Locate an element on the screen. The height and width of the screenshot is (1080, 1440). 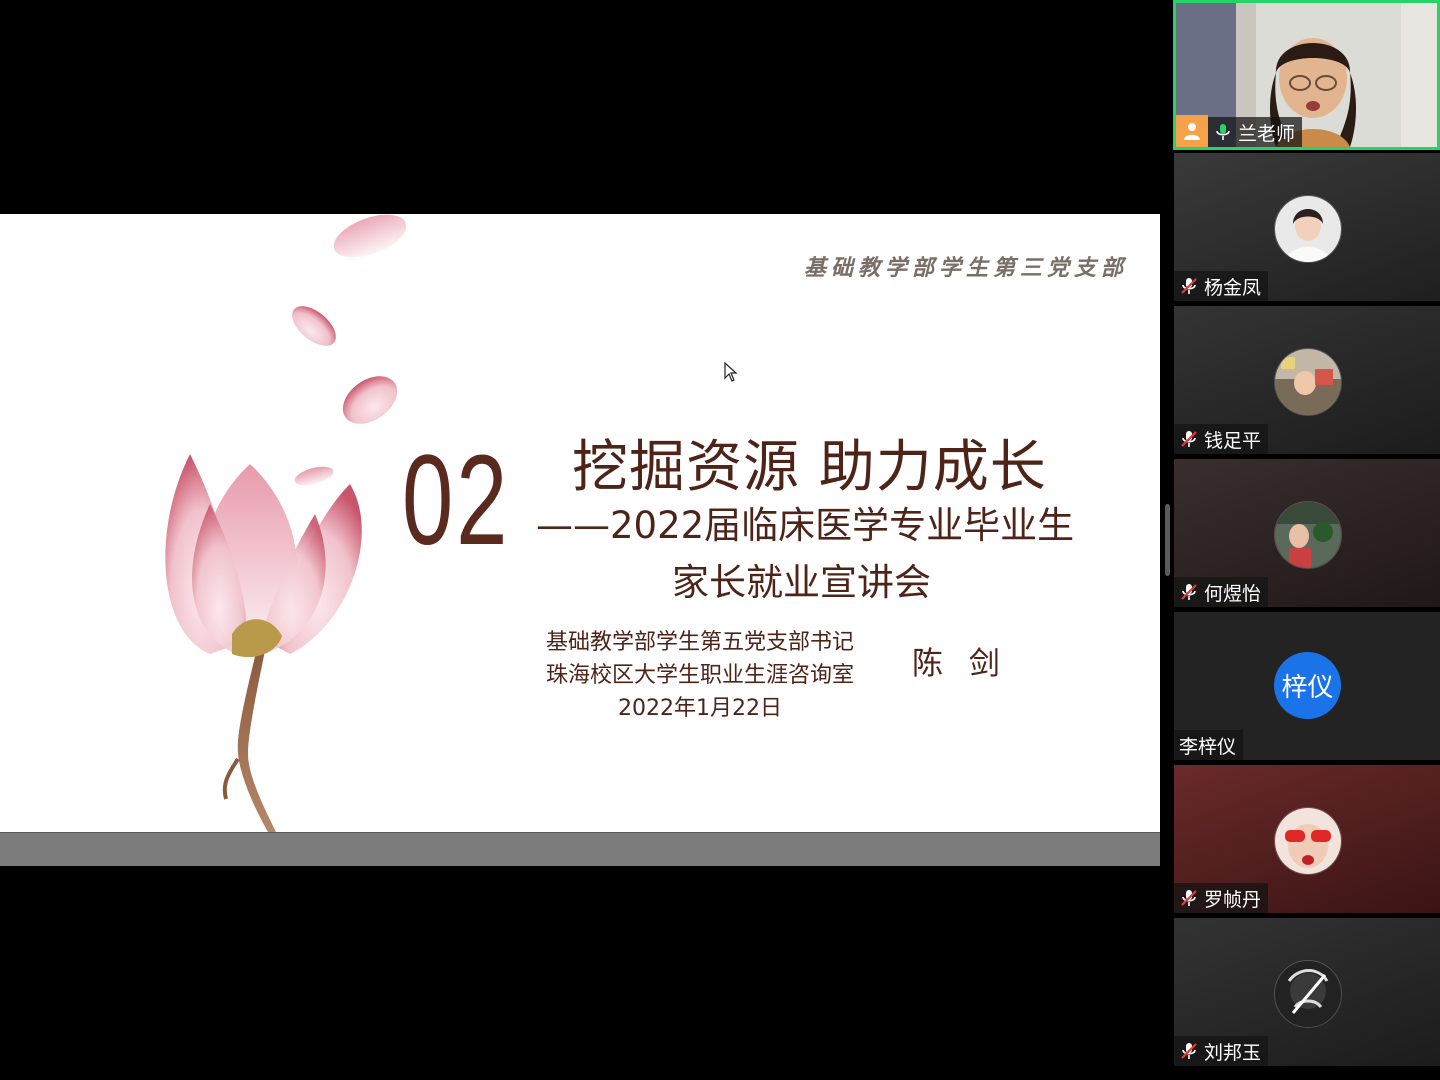
participant-tile: 杨金凤 is located at coordinates (1307, 227).